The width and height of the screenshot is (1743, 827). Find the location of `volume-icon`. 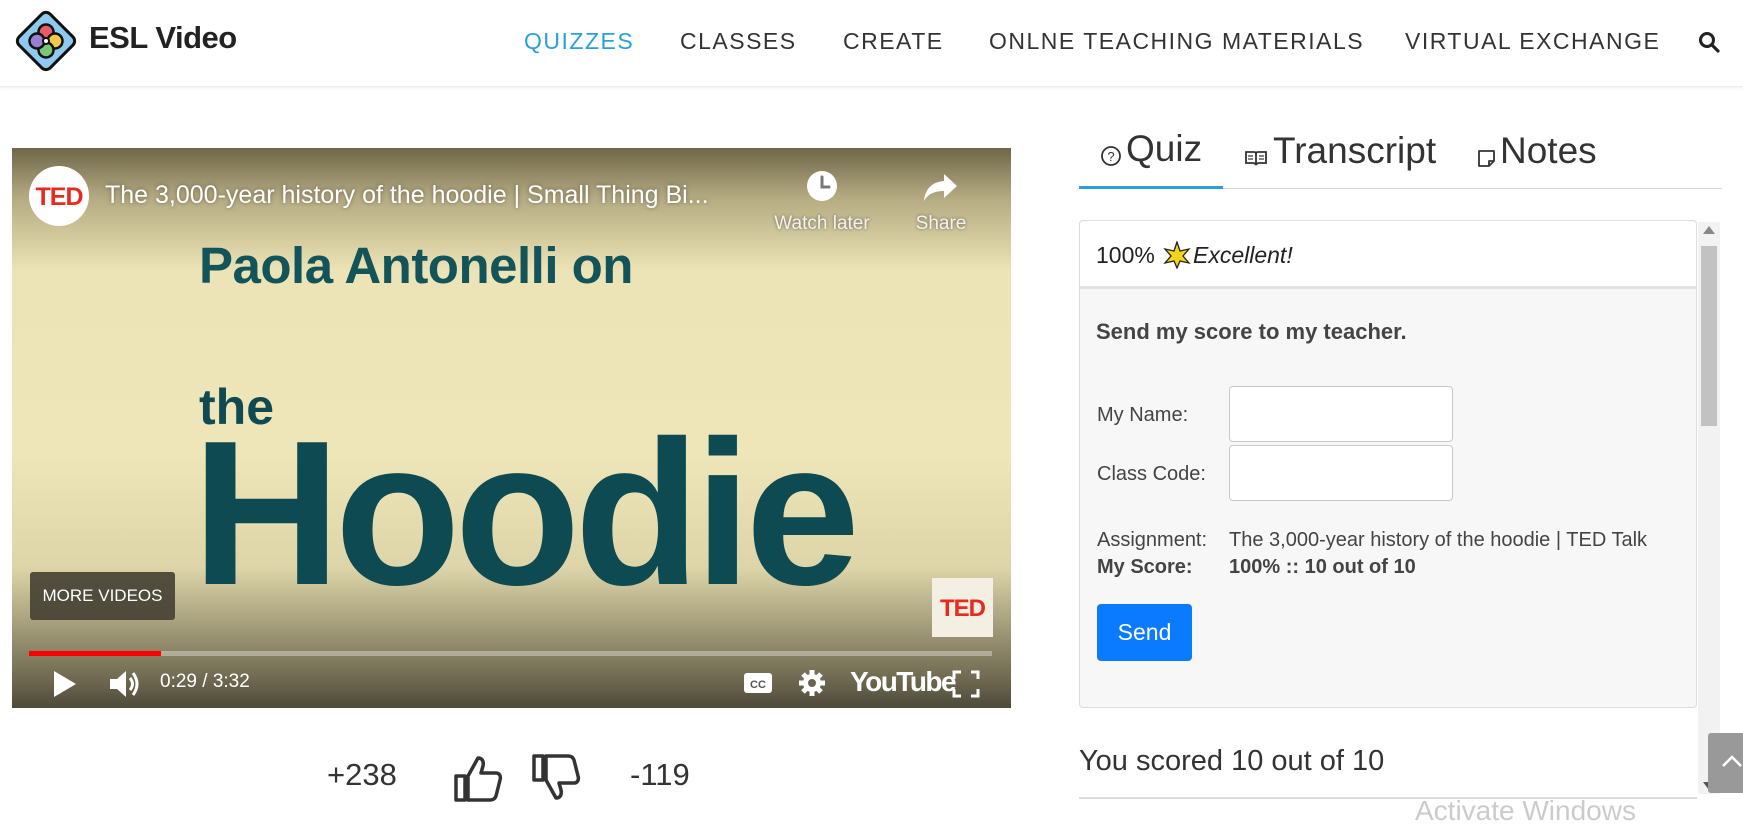

volume-icon is located at coordinates (125, 684).